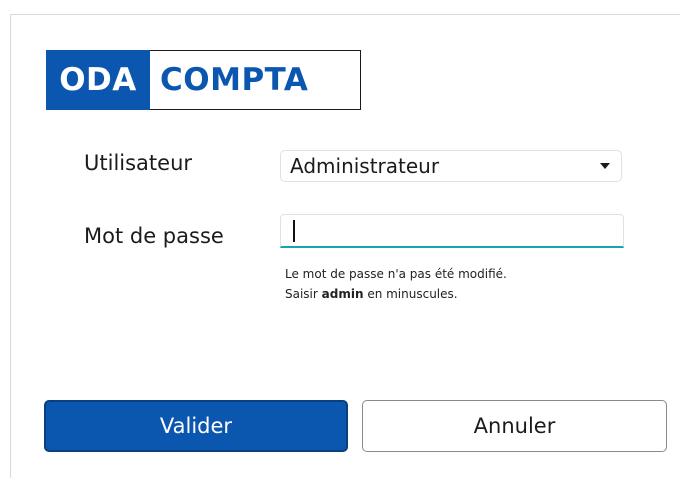  Describe the element at coordinates (365, 166) in the screenshot. I see `user-select-value: Administrateur` at that location.